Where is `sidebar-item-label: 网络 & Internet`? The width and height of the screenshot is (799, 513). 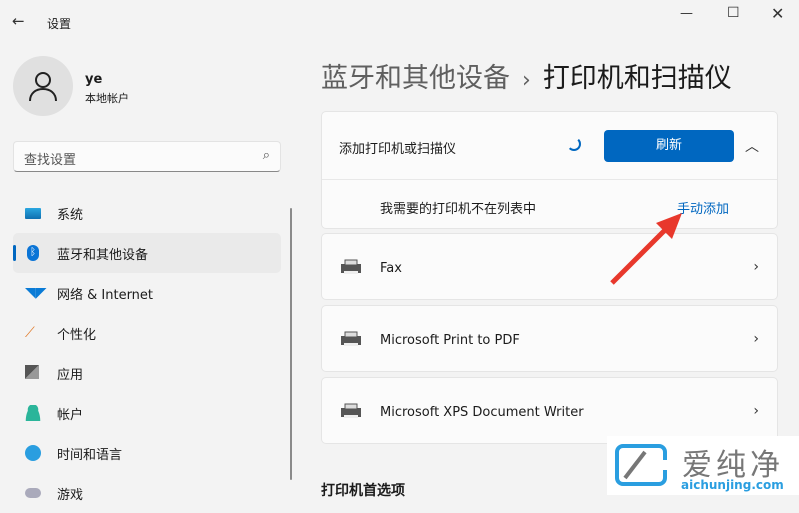 sidebar-item-label: 网络 & Internet is located at coordinates (105, 295).